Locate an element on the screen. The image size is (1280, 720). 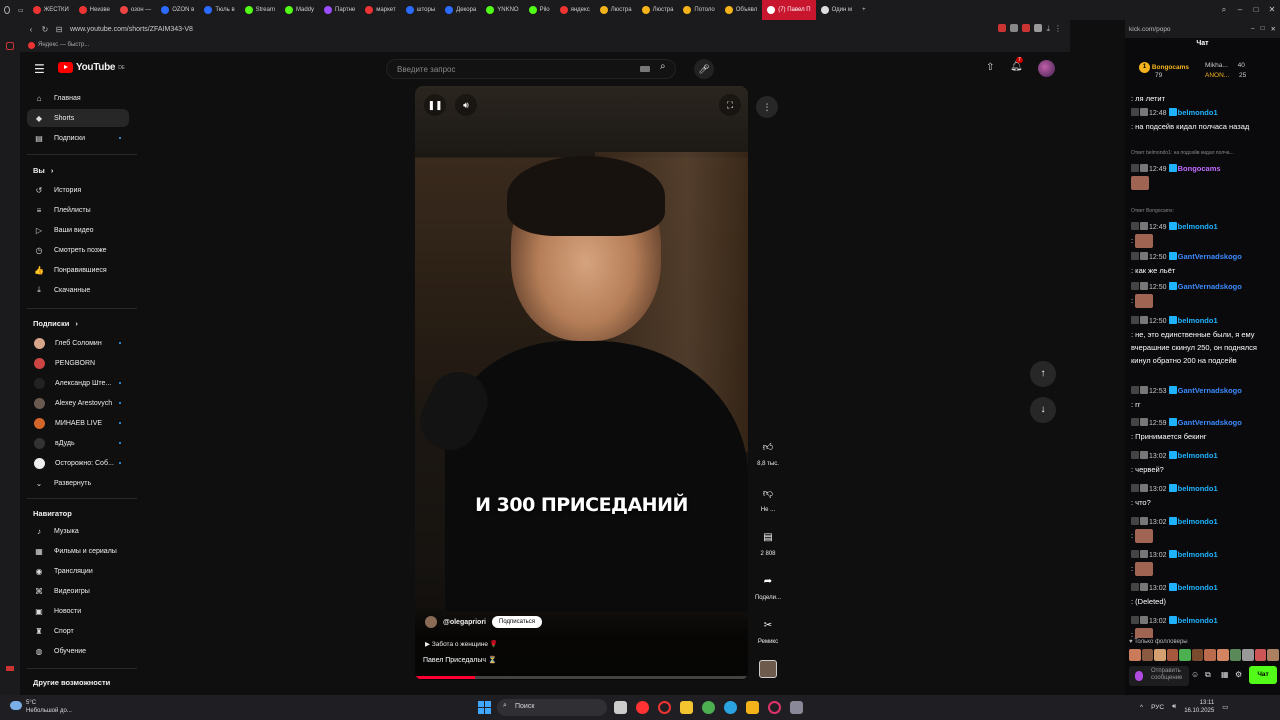
sidebar-item: ↺ История is located at coordinates (78, 190).